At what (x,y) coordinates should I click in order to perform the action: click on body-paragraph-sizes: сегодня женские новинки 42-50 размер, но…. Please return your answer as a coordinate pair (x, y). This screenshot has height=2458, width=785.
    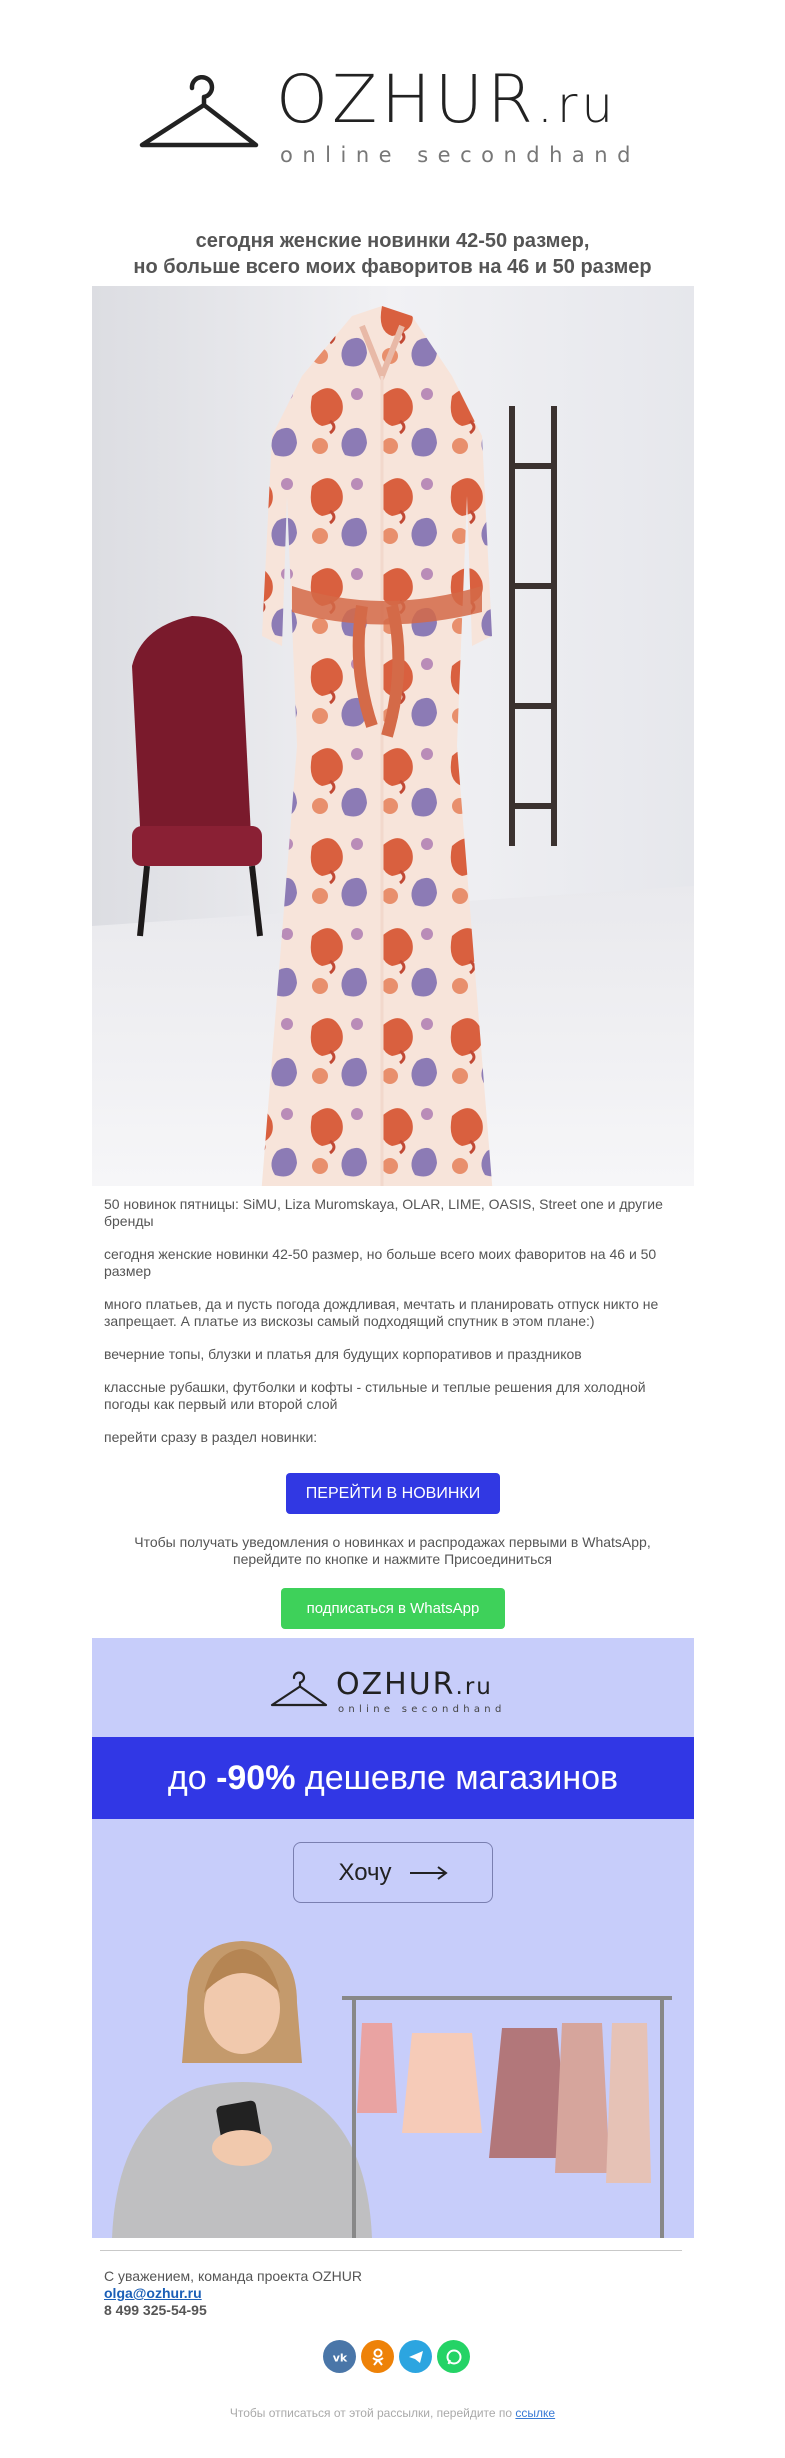
    Looking at the image, I should click on (380, 1262).